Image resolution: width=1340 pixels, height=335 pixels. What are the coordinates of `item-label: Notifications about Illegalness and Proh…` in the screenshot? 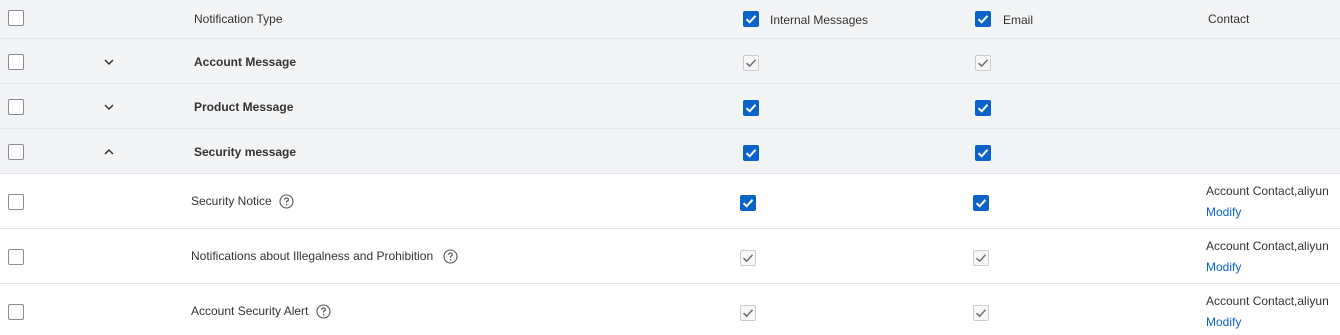 It's located at (312, 256).